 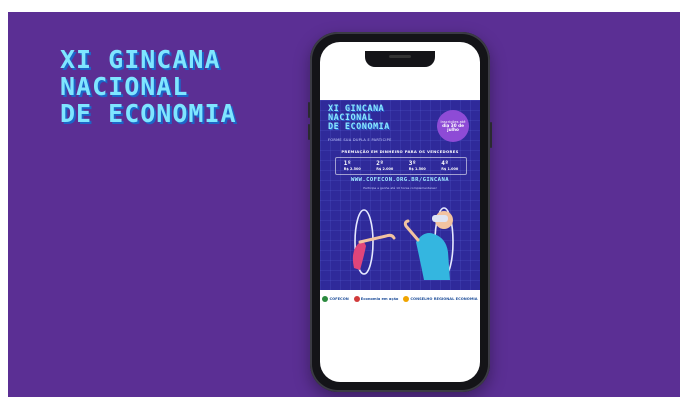 I want to click on prize-amount: R$ 2.000, so click(x=385, y=169).